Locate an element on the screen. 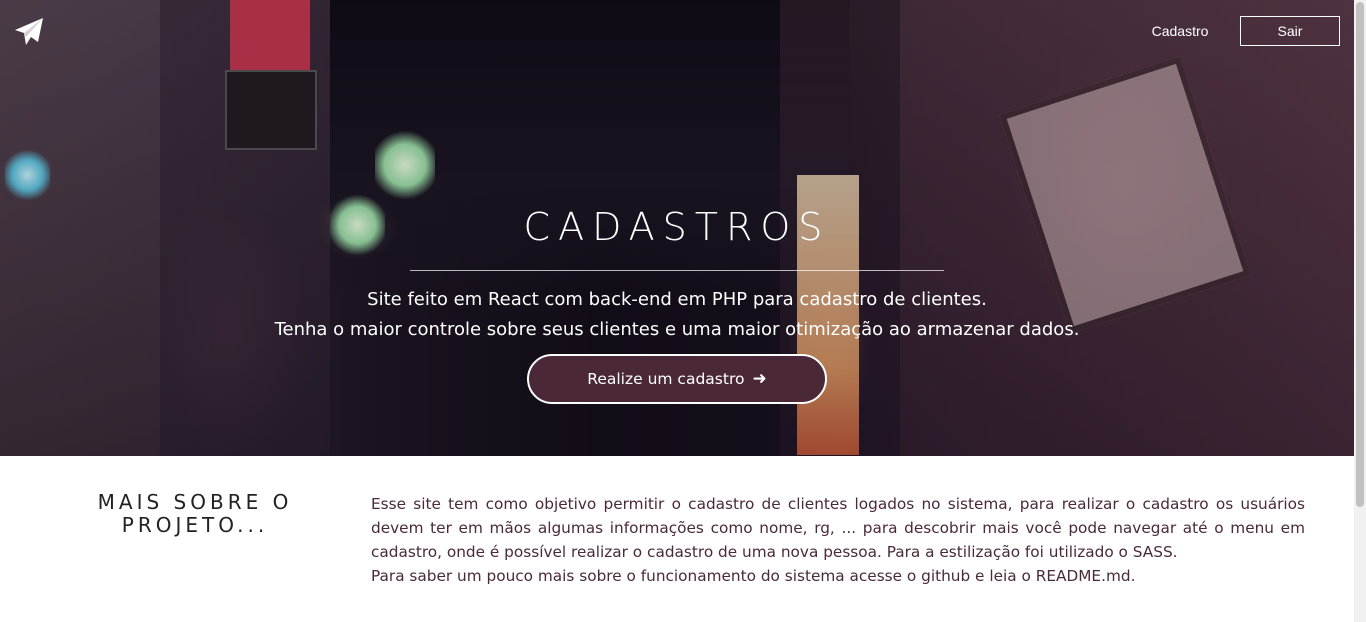 The width and height of the screenshot is (1366, 622). scrollbar-thumb is located at coordinates (1360, 254).